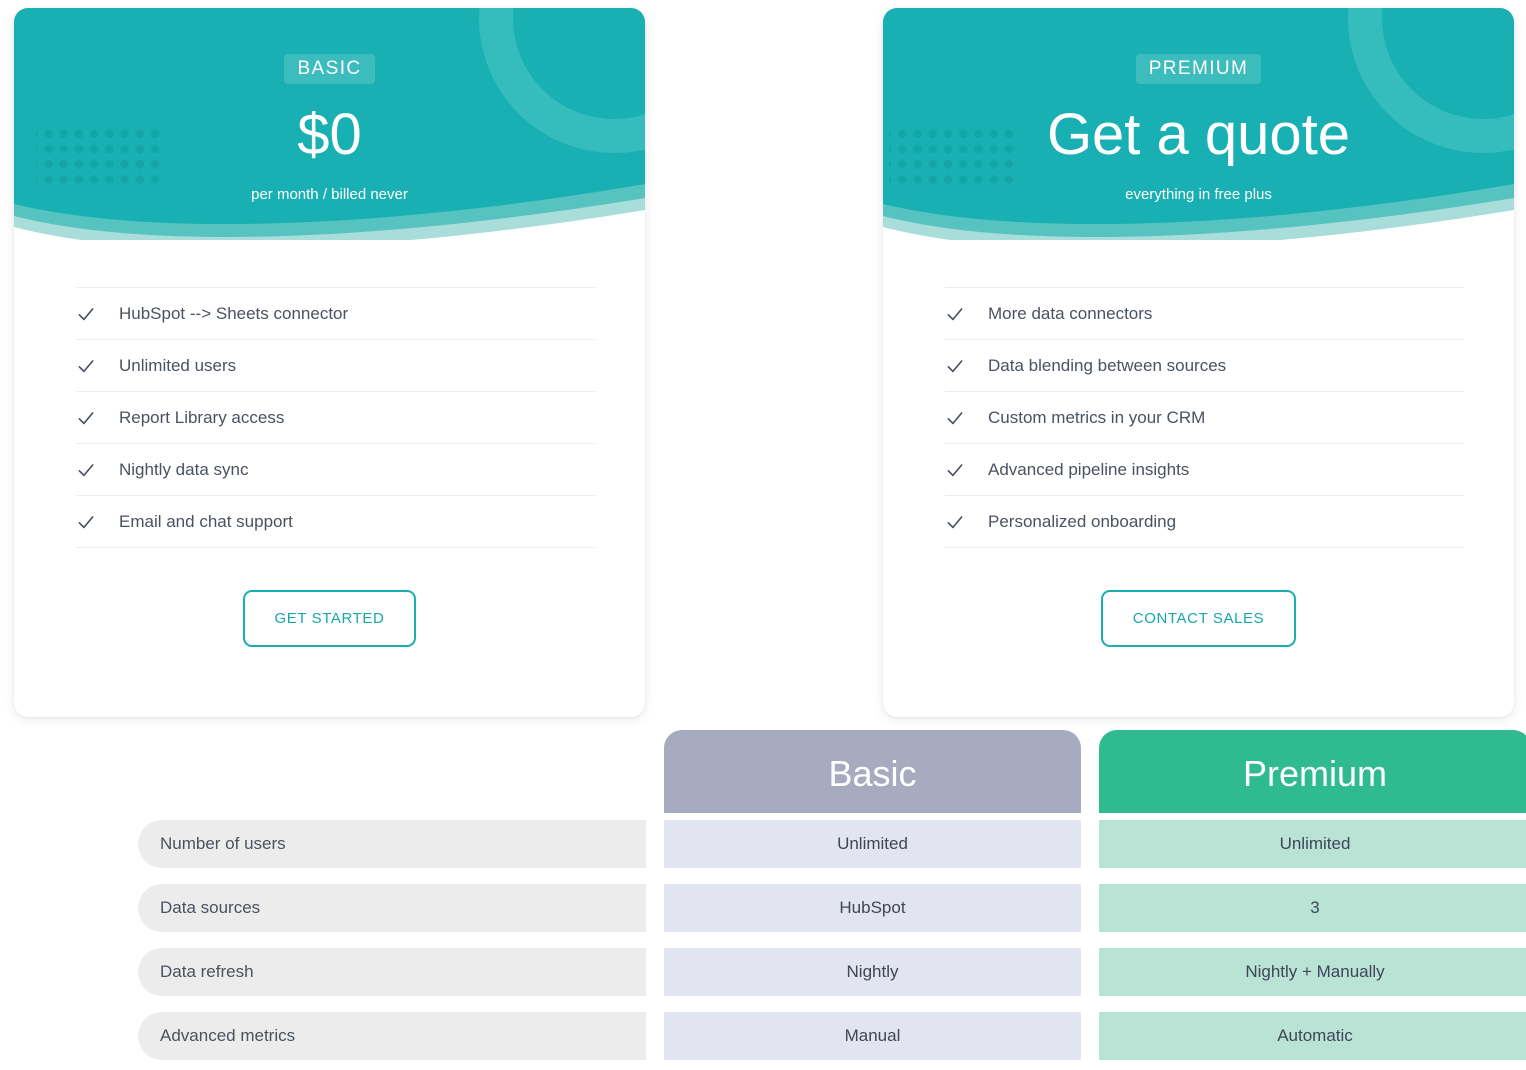 This screenshot has width=1526, height=1070. What do you see at coordinates (392, 908) in the screenshot?
I see `row-label: Data sources` at bounding box center [392, 908].